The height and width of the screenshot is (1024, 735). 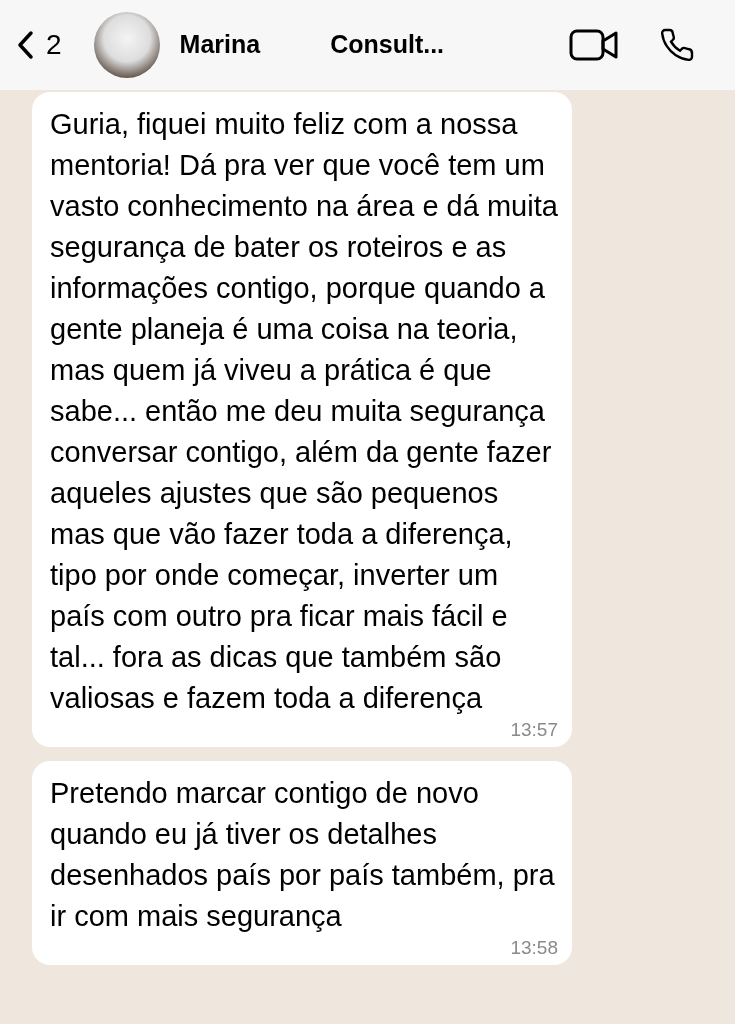 What do you see at coordinates (25, 45) in the screenshot?
I see `back-icon` at bounding box center [25, 45].